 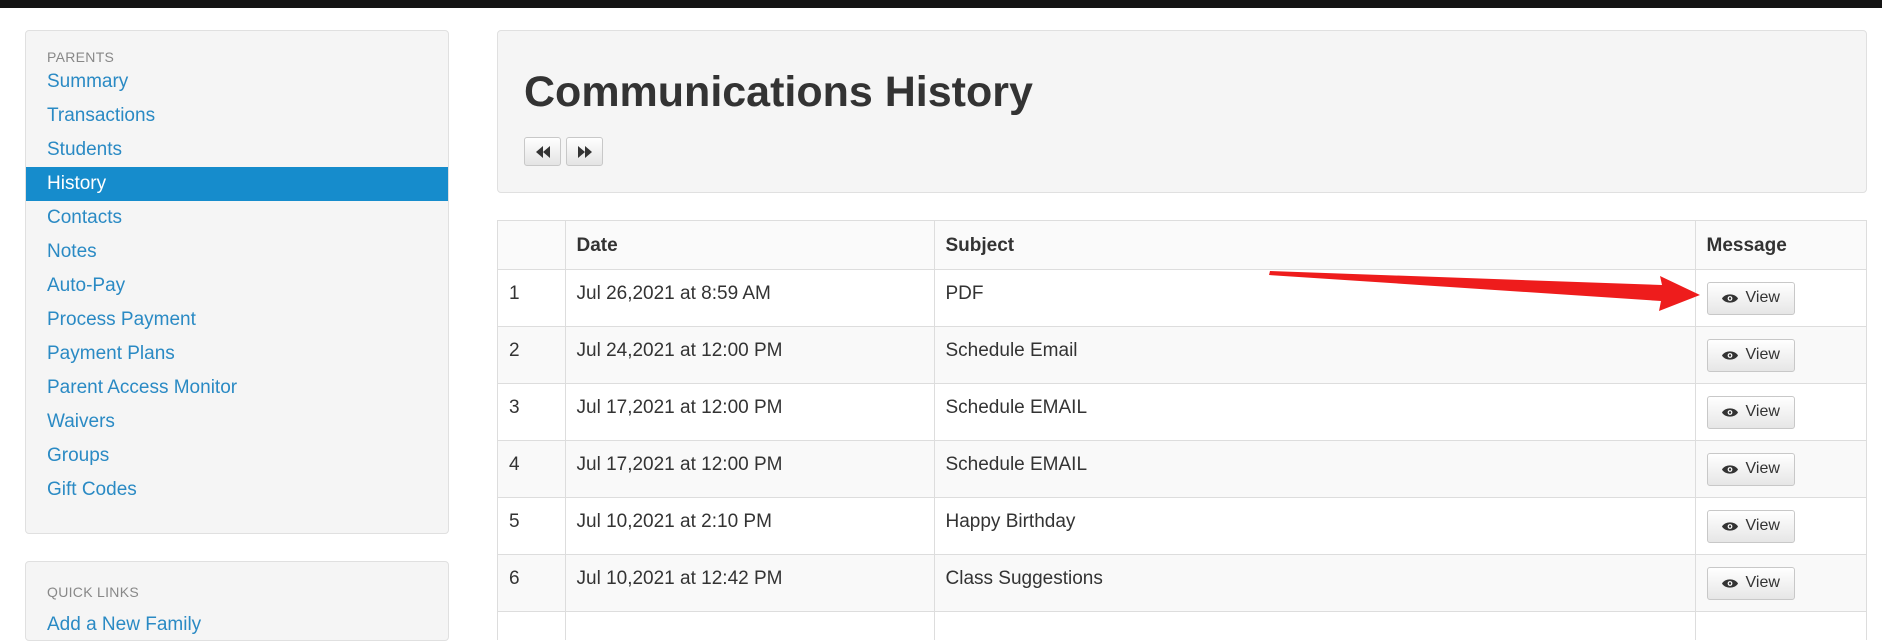 I want to click on sidebar-section-title: PARENTS, so click(x=81, y=57).